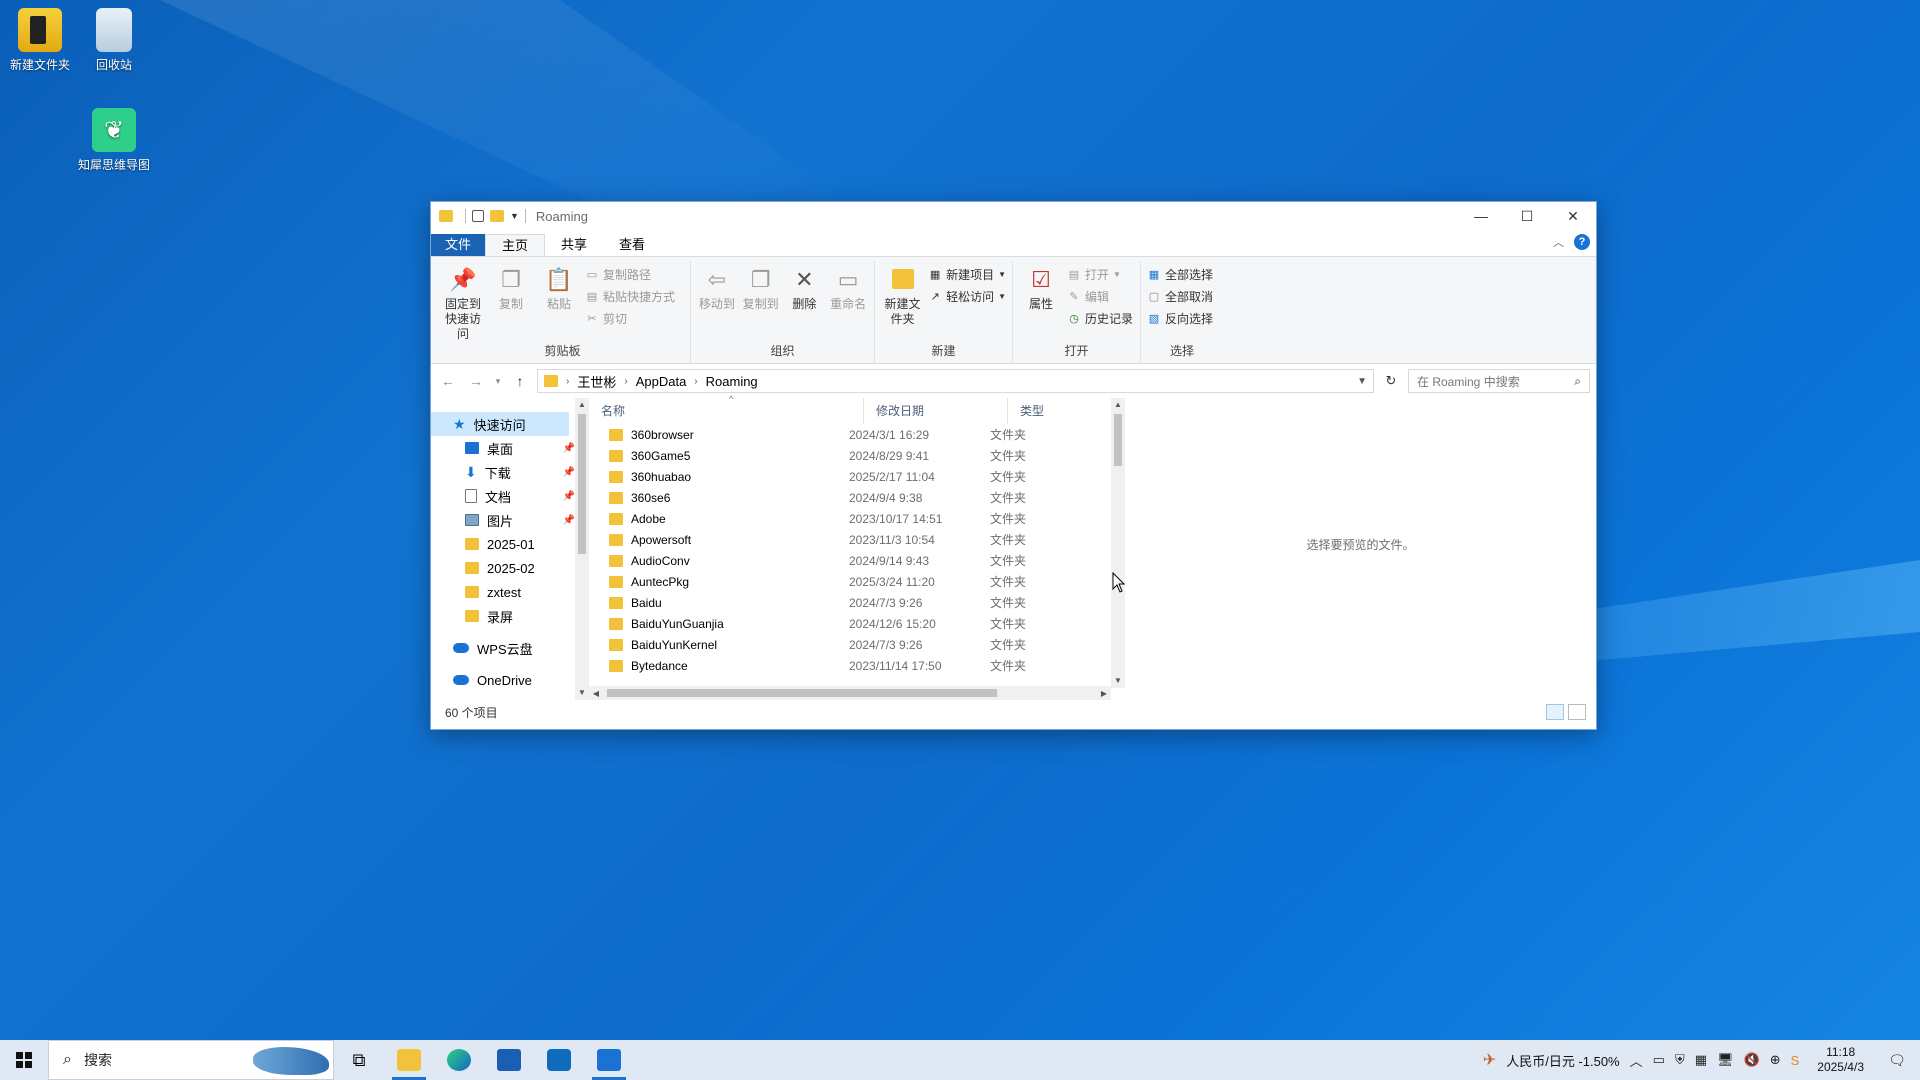  I want to click on nav-item-downloads: ⬇ 下载 📌, so click(510, 472).